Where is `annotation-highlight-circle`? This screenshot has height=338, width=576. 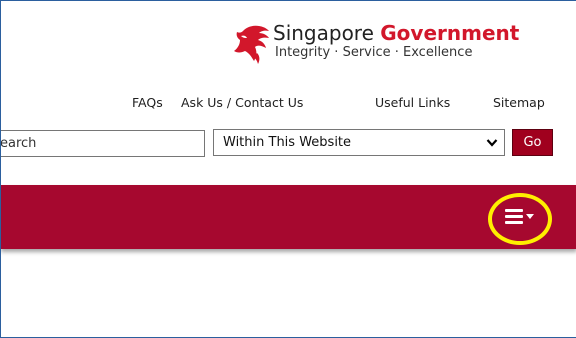
annotation-highlight-circle is located at coordinates (520, 219).